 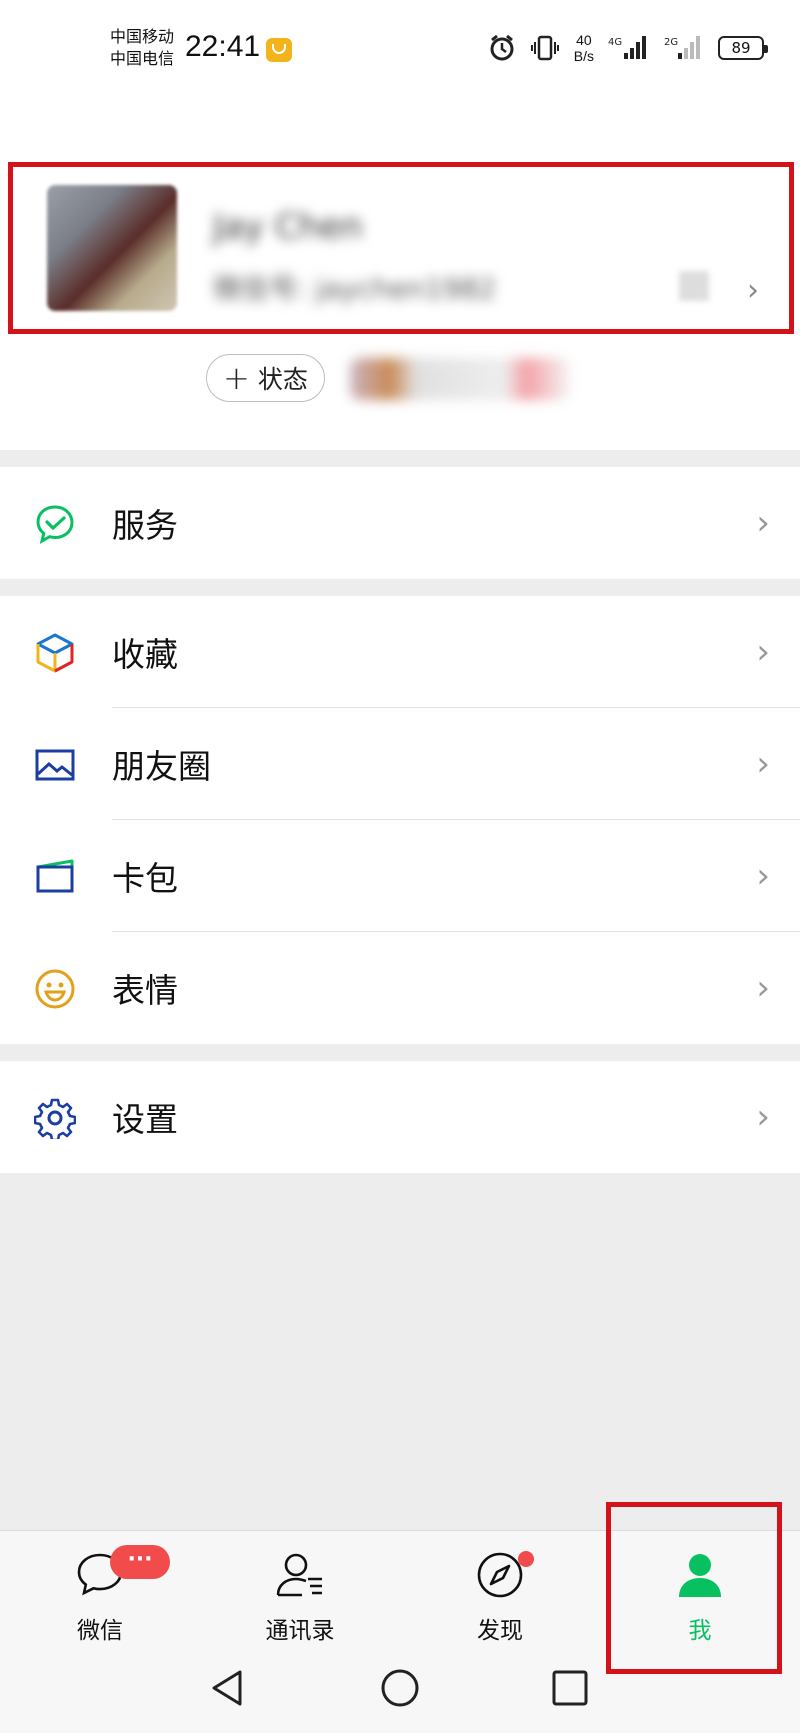 What do you see at coordinates (583, 48) in the screenshot?
I see `network-speed: 40 B/s` at bounding box center [583, 48].